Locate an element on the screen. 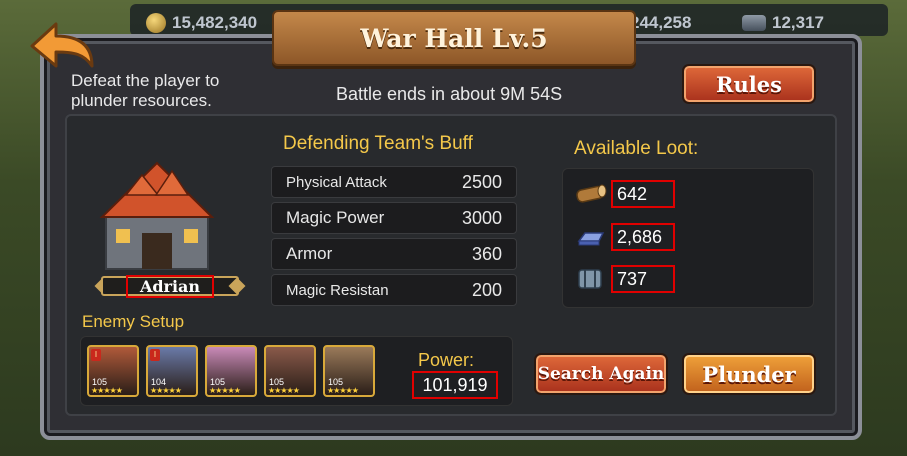 The image size is (907, 456). hero-portrait: I 104 ★★★★★ is located at coordinates (172, 371).